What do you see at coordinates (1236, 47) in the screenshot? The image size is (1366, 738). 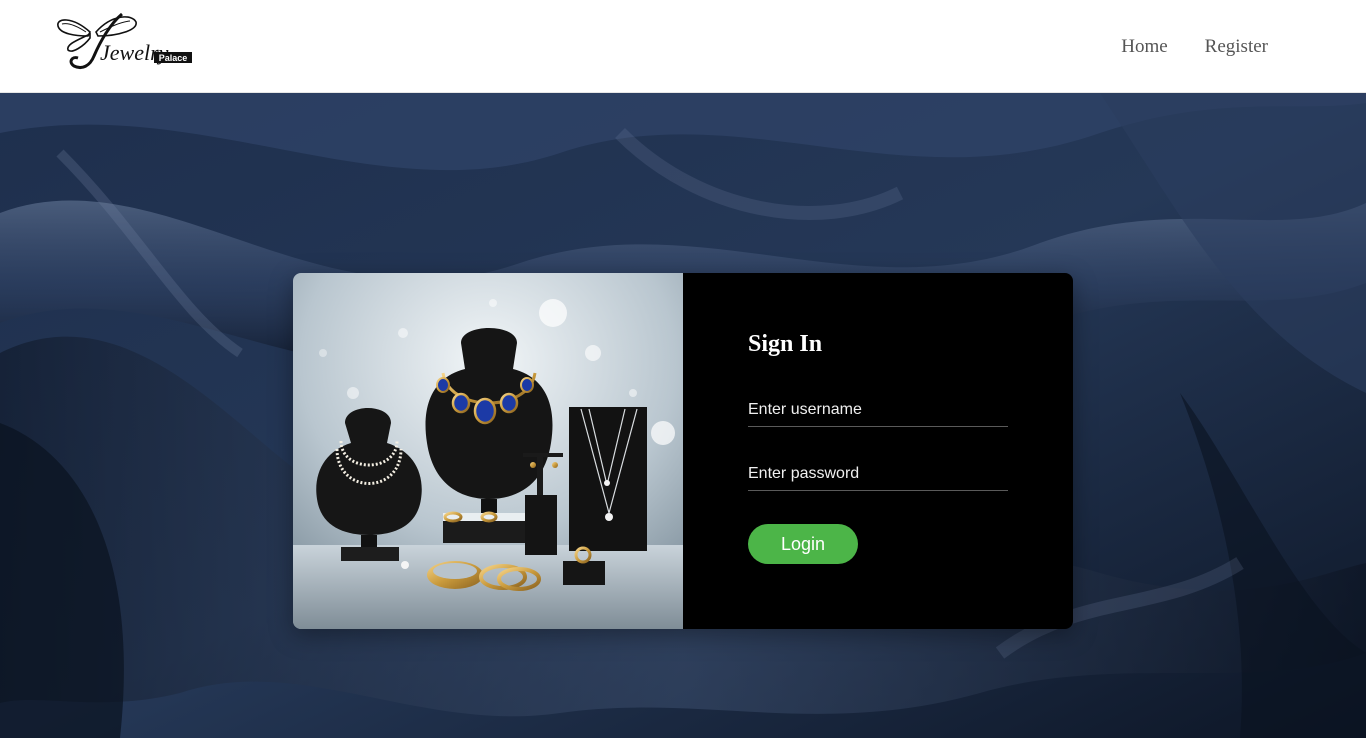 I see `nav-register-link: Register` at bounding box center [1236, 47].